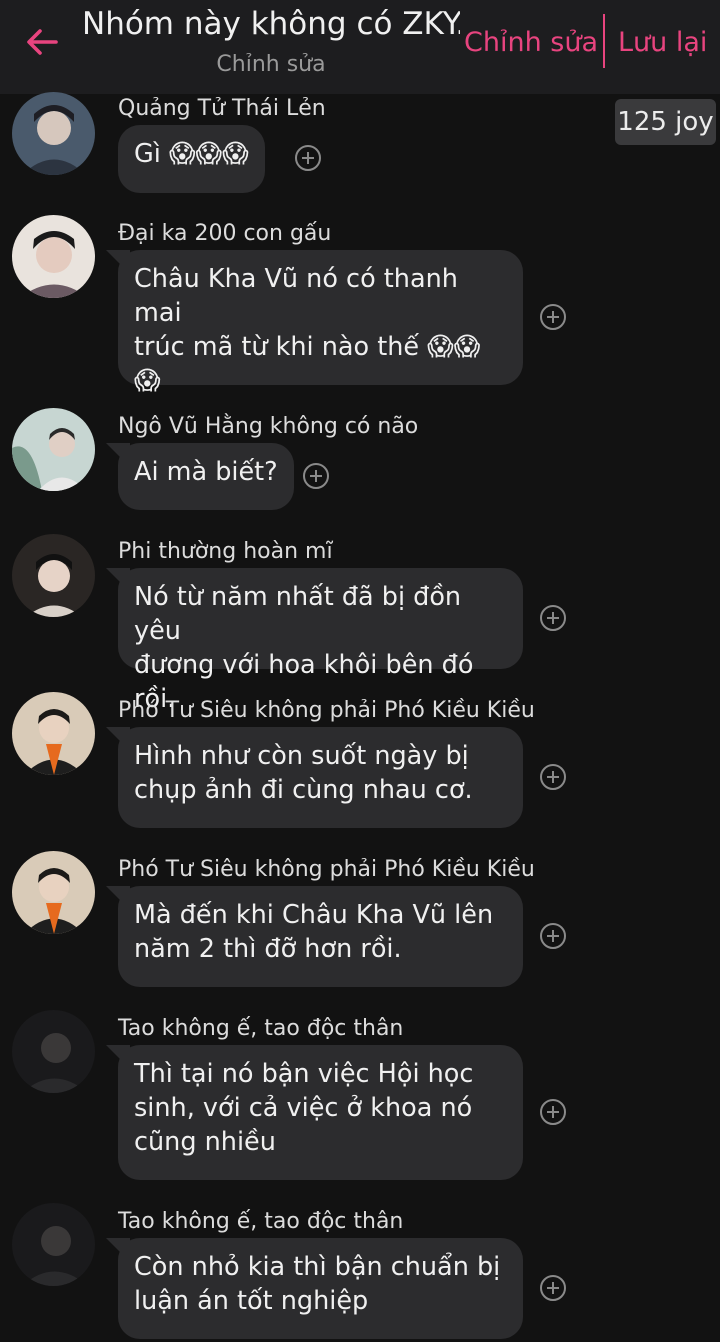  What do you see at coordinates (604, 41) in the screenshot?
I see `header-divider` at bounding box center [604, 41].